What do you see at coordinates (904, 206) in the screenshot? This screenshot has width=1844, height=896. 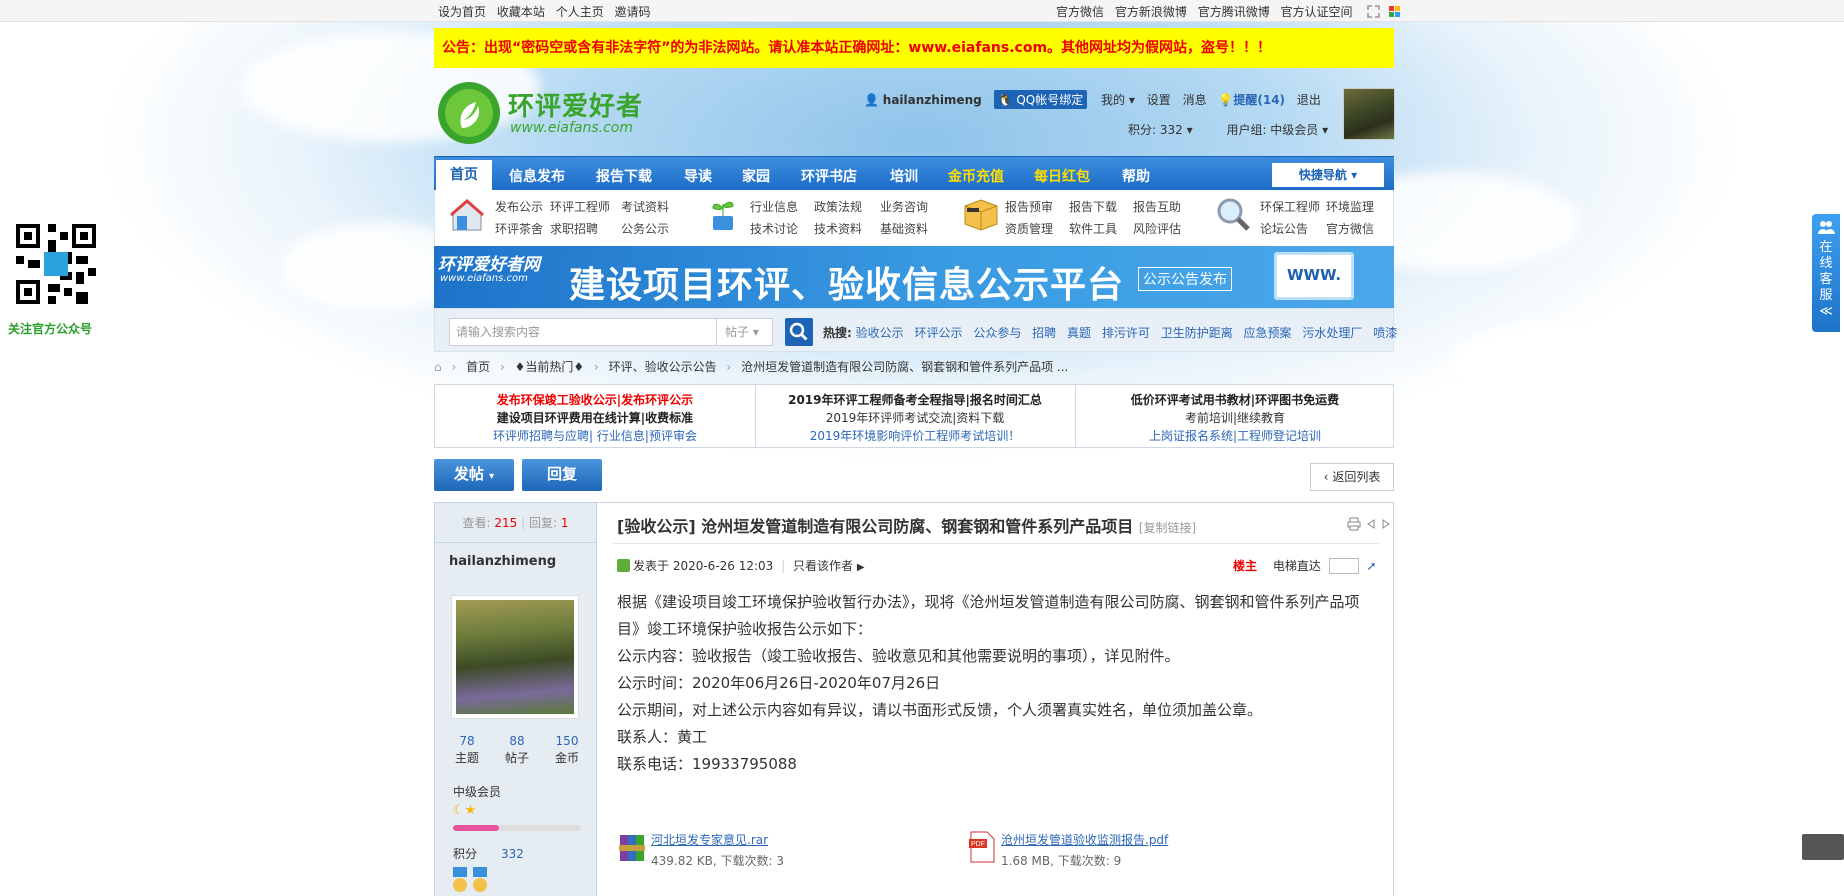 I see `subnav-consulting: 业务咨询` at bounding box center [904, 206].